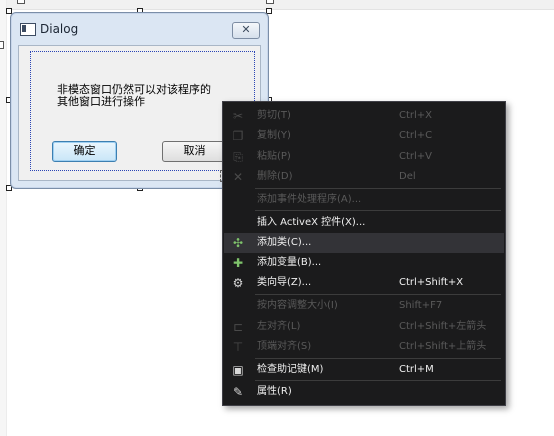  What do you see at coordinates (246, 30) in the screenshot?
I see `close-button: ✕` at bounding box center [246, 30].